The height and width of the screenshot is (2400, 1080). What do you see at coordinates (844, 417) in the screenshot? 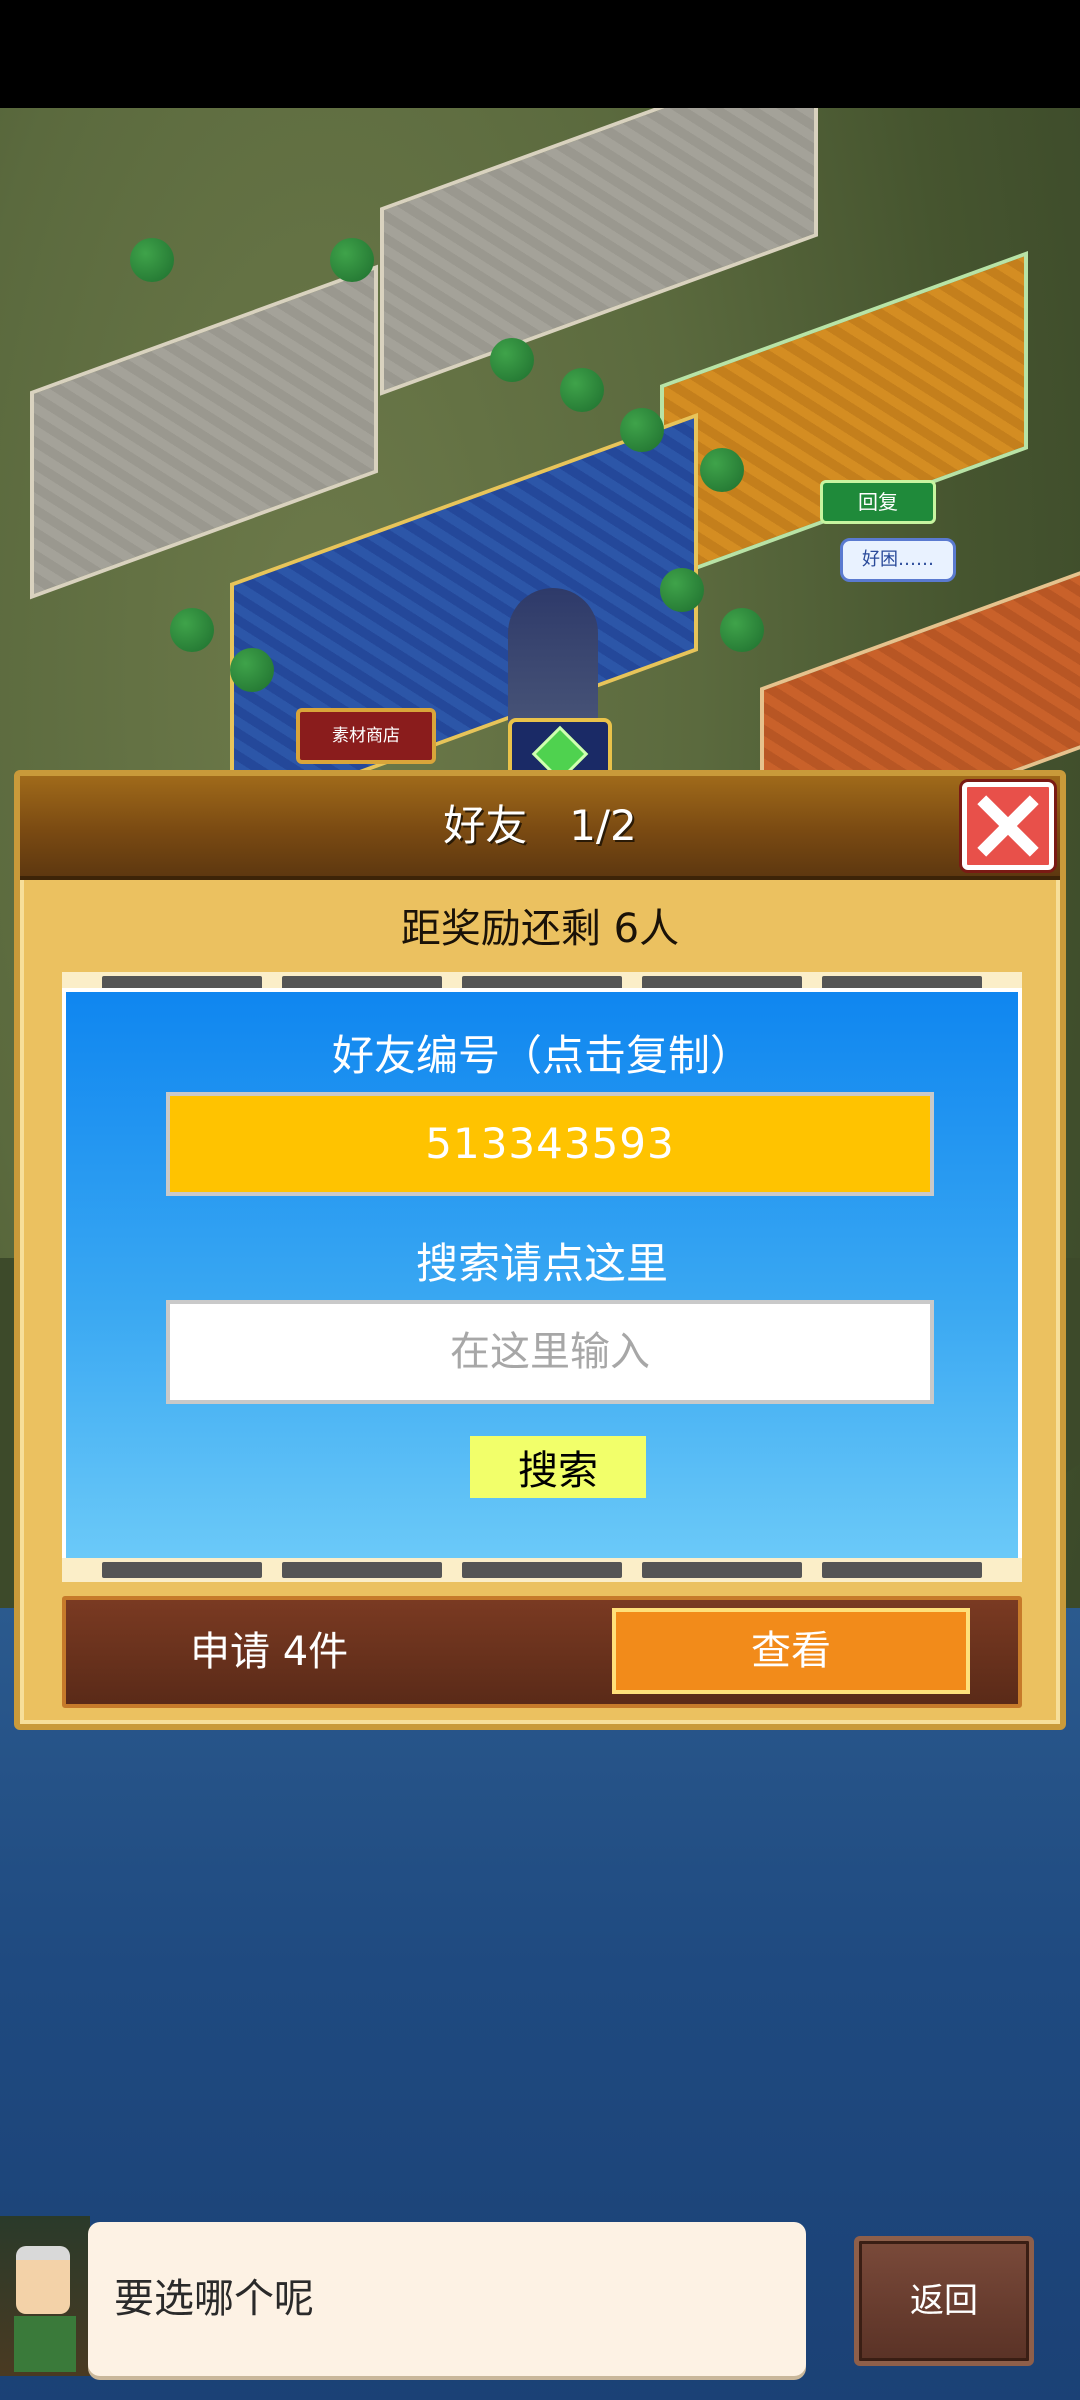
I see `building-room` at bounding box center [844, 417].